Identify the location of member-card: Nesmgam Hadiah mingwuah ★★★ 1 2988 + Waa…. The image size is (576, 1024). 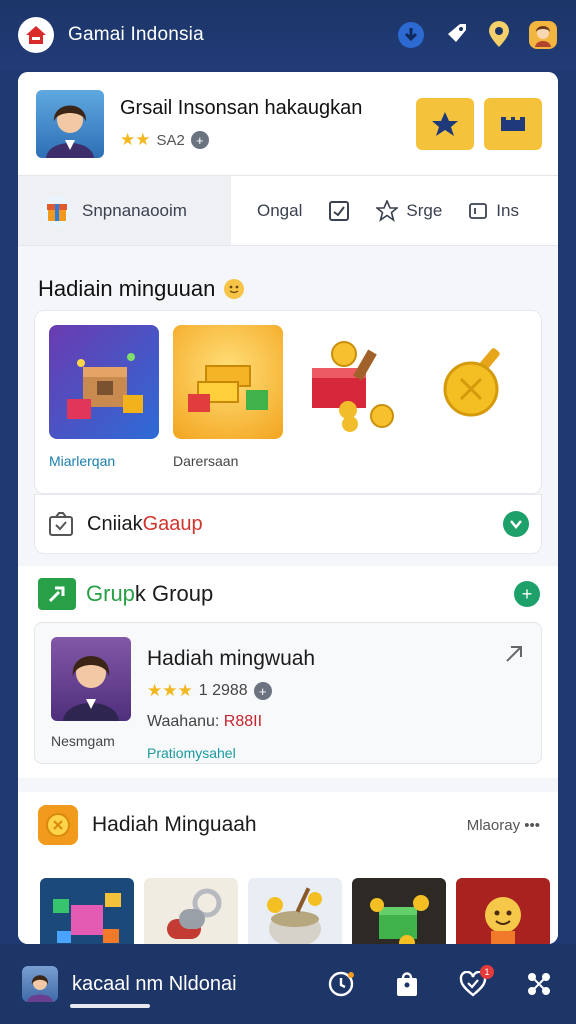
(288, 693).